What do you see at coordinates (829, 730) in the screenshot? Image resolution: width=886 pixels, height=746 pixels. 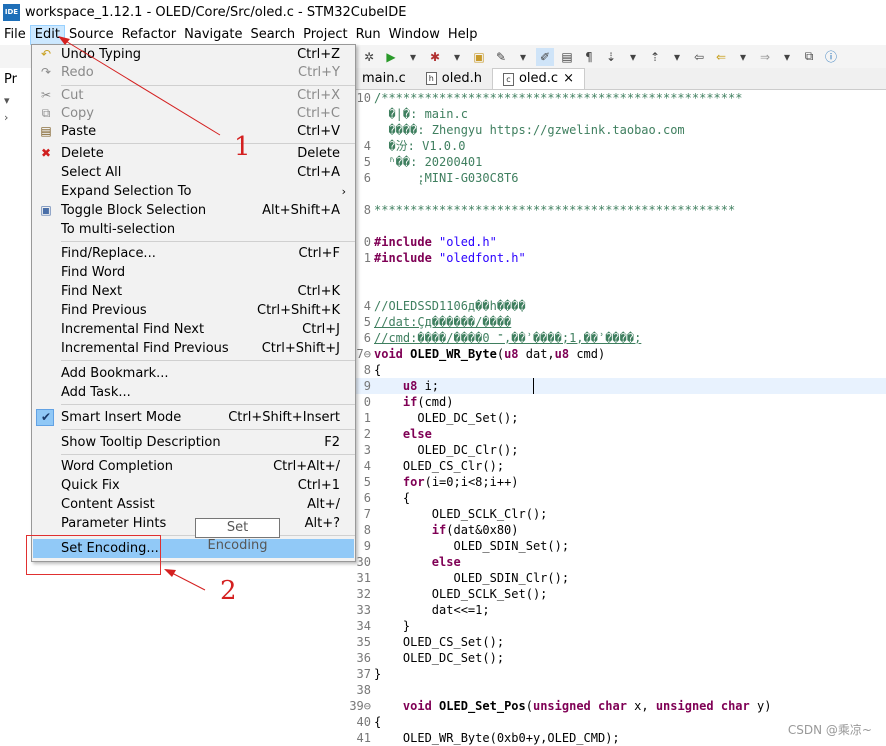 I see `watermark: CSDN @乘凉~` at bounding box center [829, 730].